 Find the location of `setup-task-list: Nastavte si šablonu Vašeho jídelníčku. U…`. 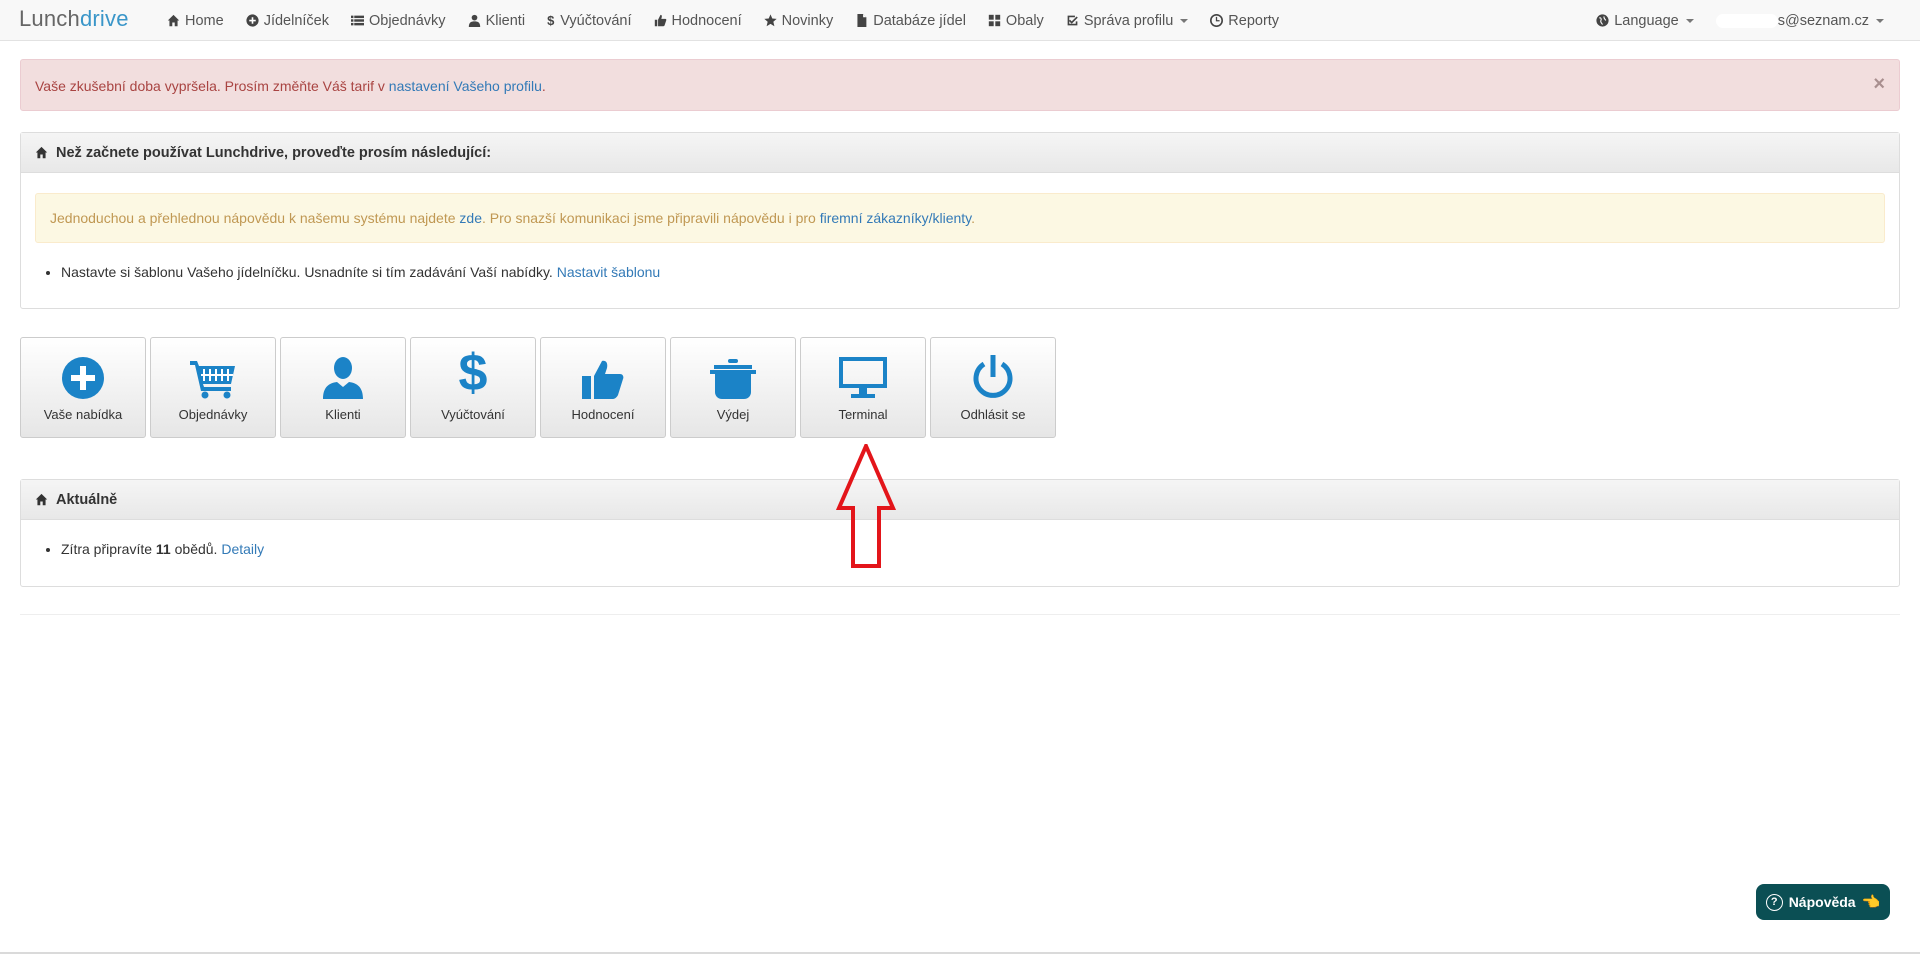

setup-task-list: Nastavte si šablonu Vašeho jídelníčku. U… is located at coordinates (347, 272).